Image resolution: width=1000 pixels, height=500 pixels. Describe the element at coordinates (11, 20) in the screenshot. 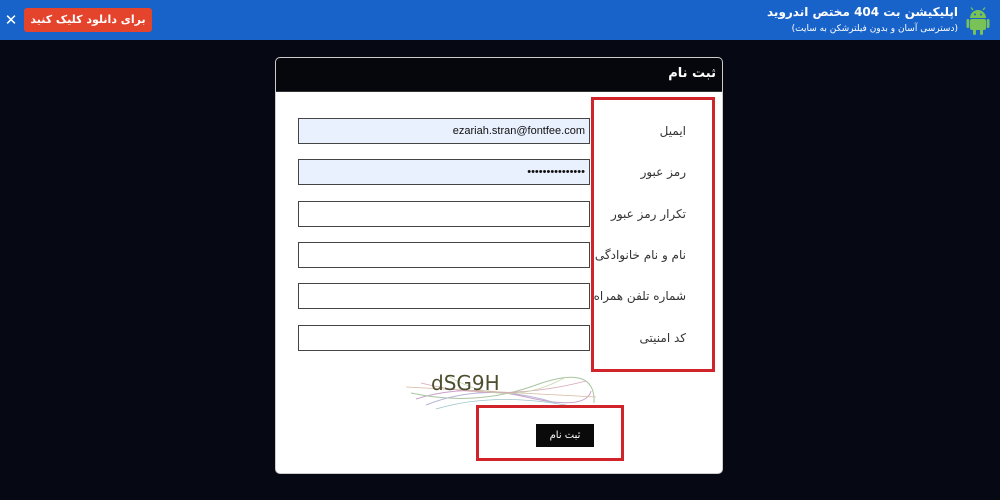

I see `close-icon: ✕` at that location.